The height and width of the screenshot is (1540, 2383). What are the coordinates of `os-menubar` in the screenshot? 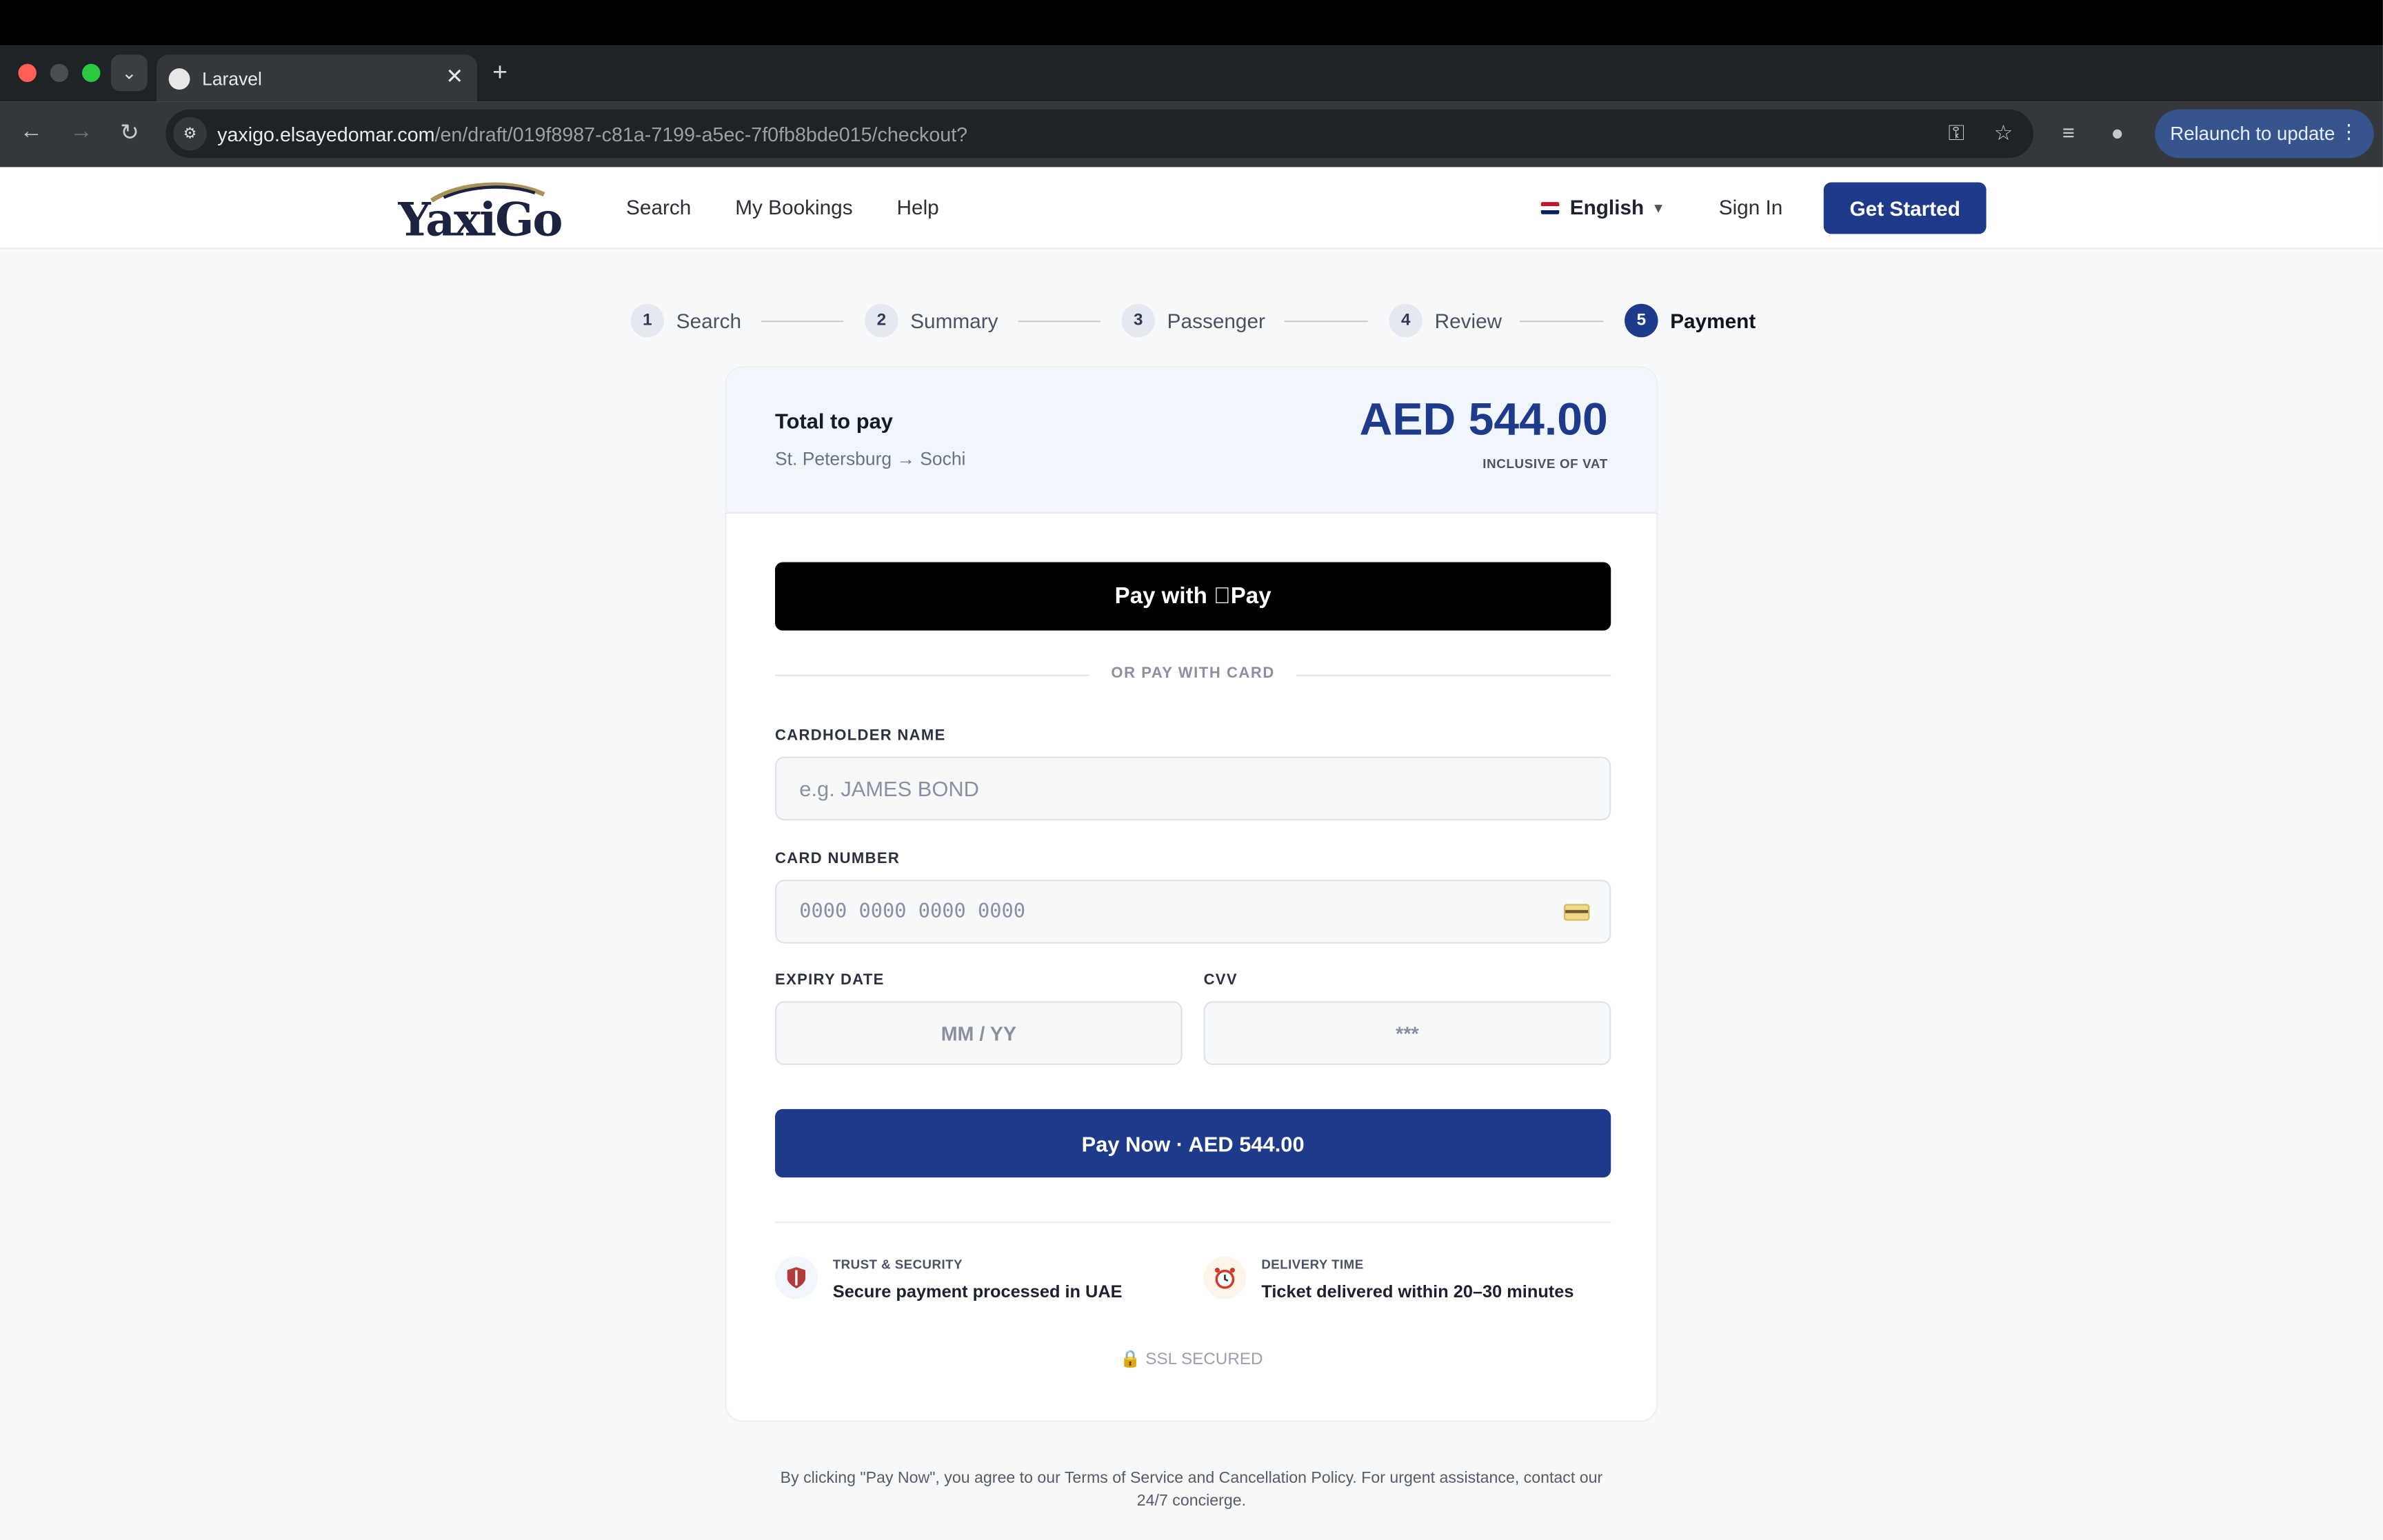 It's located at (1191, 23).